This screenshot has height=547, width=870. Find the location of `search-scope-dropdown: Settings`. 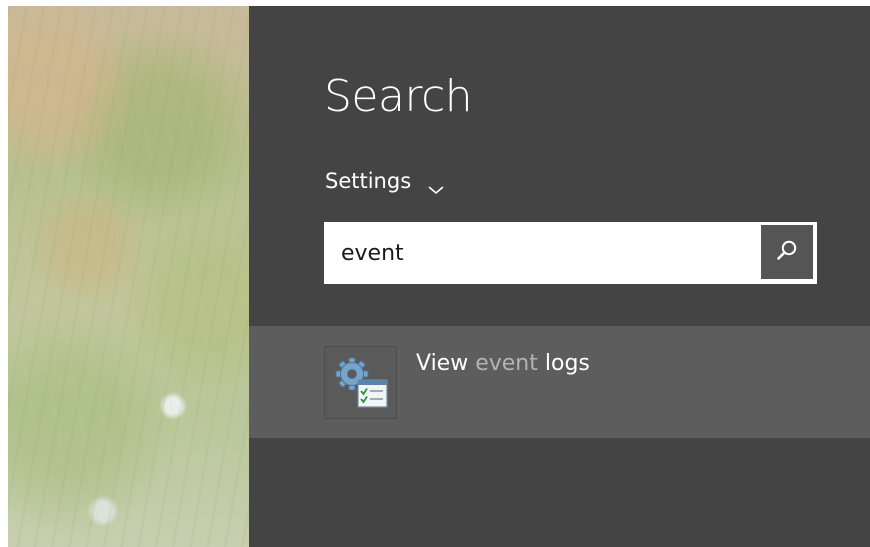

search-scope-dropdown: Settings is located at coordinates (385, 181).